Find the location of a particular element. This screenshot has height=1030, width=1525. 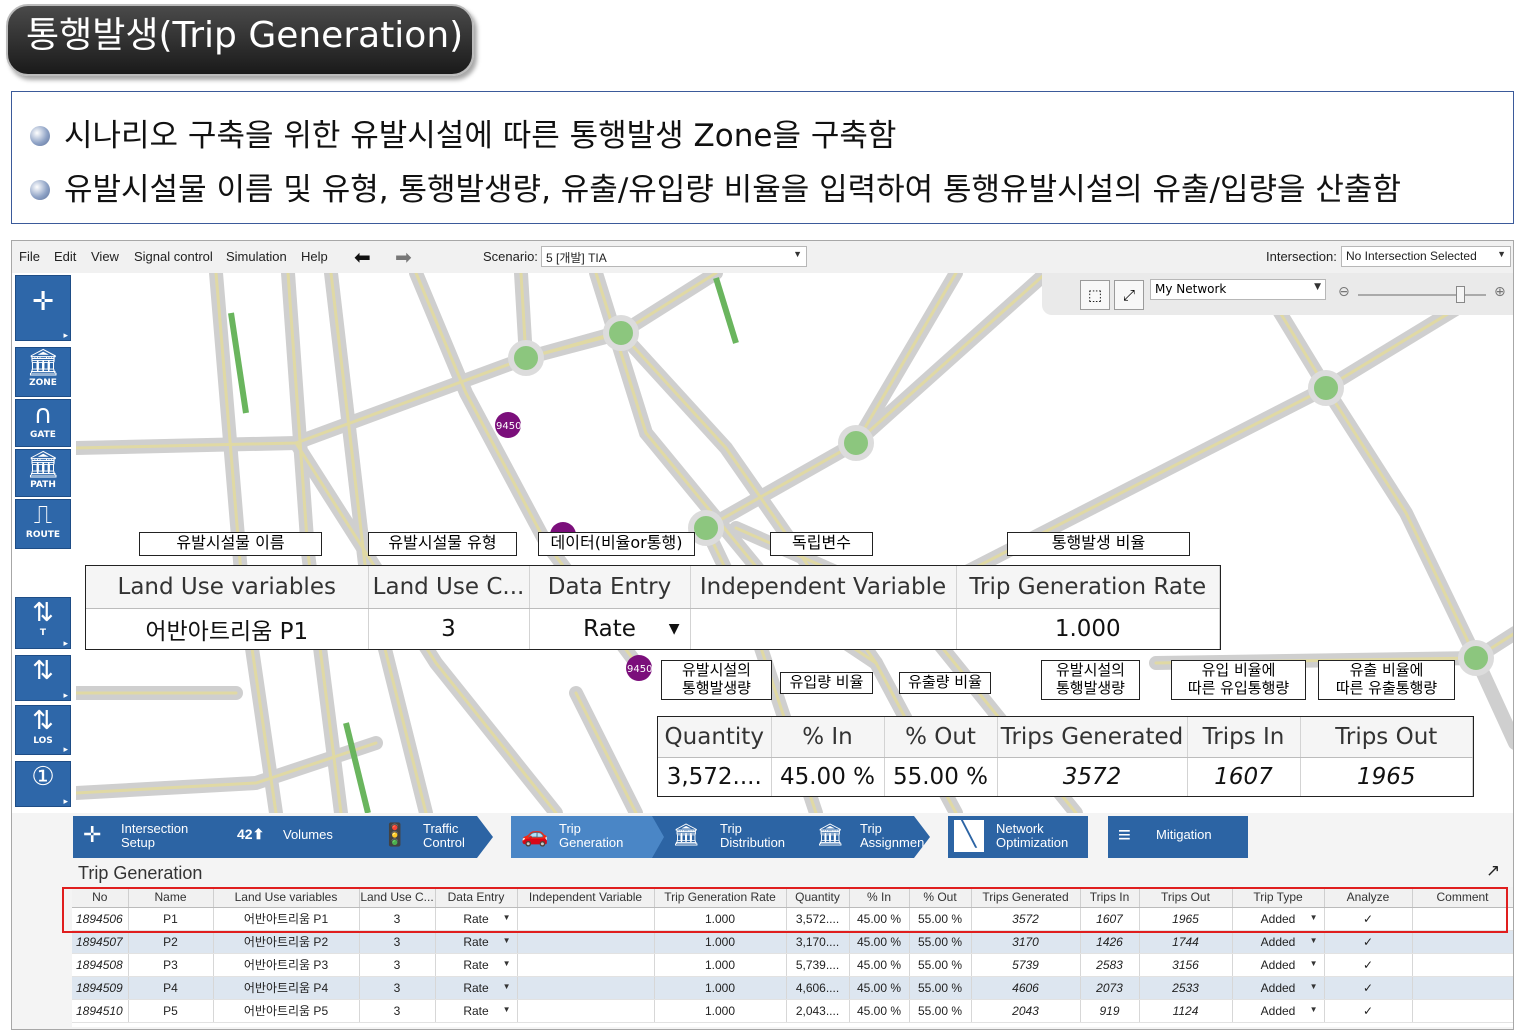

workflow-traffic-control: 🚦 Traffic Control is located at coordinates (423, 837).